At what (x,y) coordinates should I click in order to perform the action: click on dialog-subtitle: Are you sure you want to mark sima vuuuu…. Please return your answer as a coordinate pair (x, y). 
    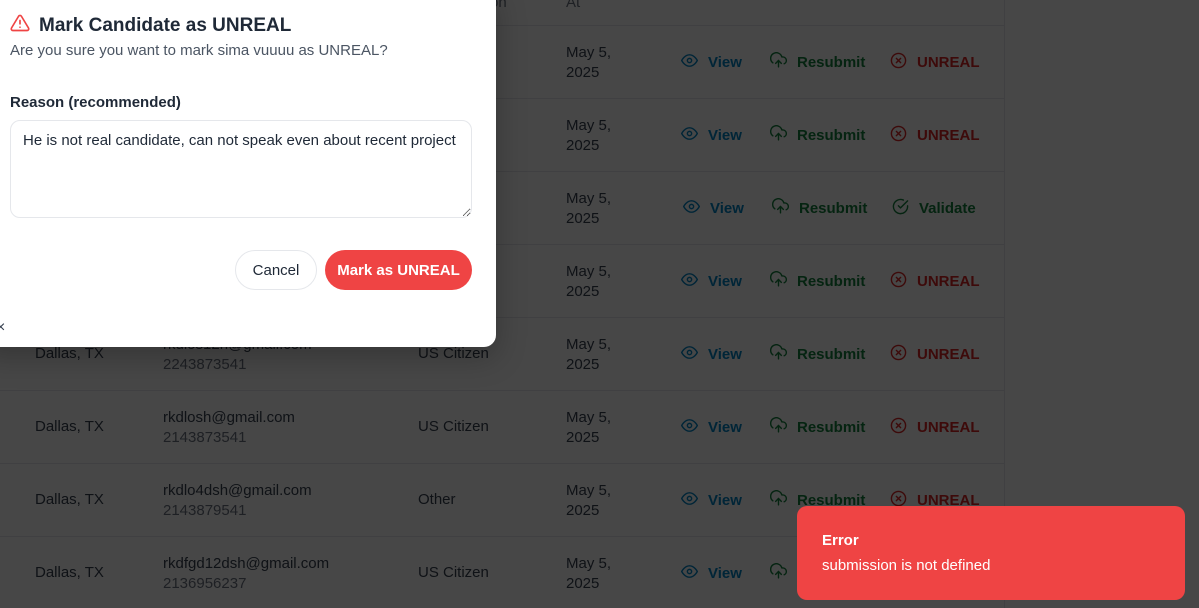
    Looking at the image, I should click on (199, 50).